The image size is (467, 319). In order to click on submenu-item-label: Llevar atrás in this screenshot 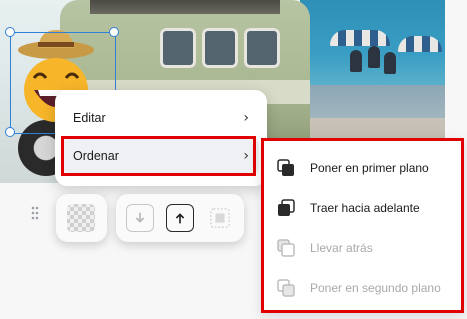, I will do `click(341, 248)`.